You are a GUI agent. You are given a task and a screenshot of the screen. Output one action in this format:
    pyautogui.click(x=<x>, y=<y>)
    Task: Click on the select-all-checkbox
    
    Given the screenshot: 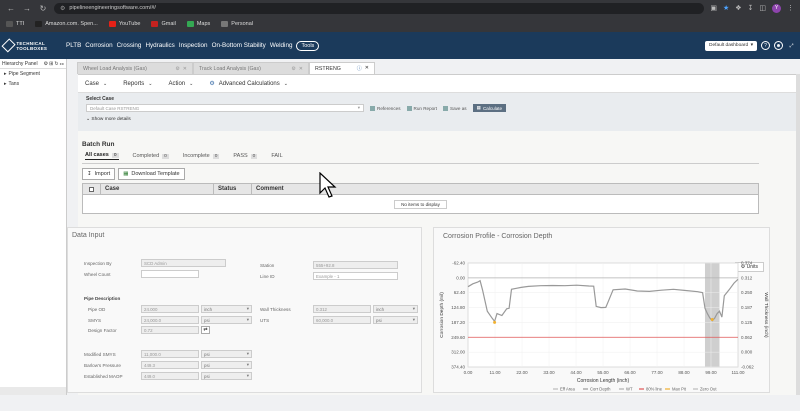 What is the action you would take?
    pyautogui.click(x=92, y=189)
    